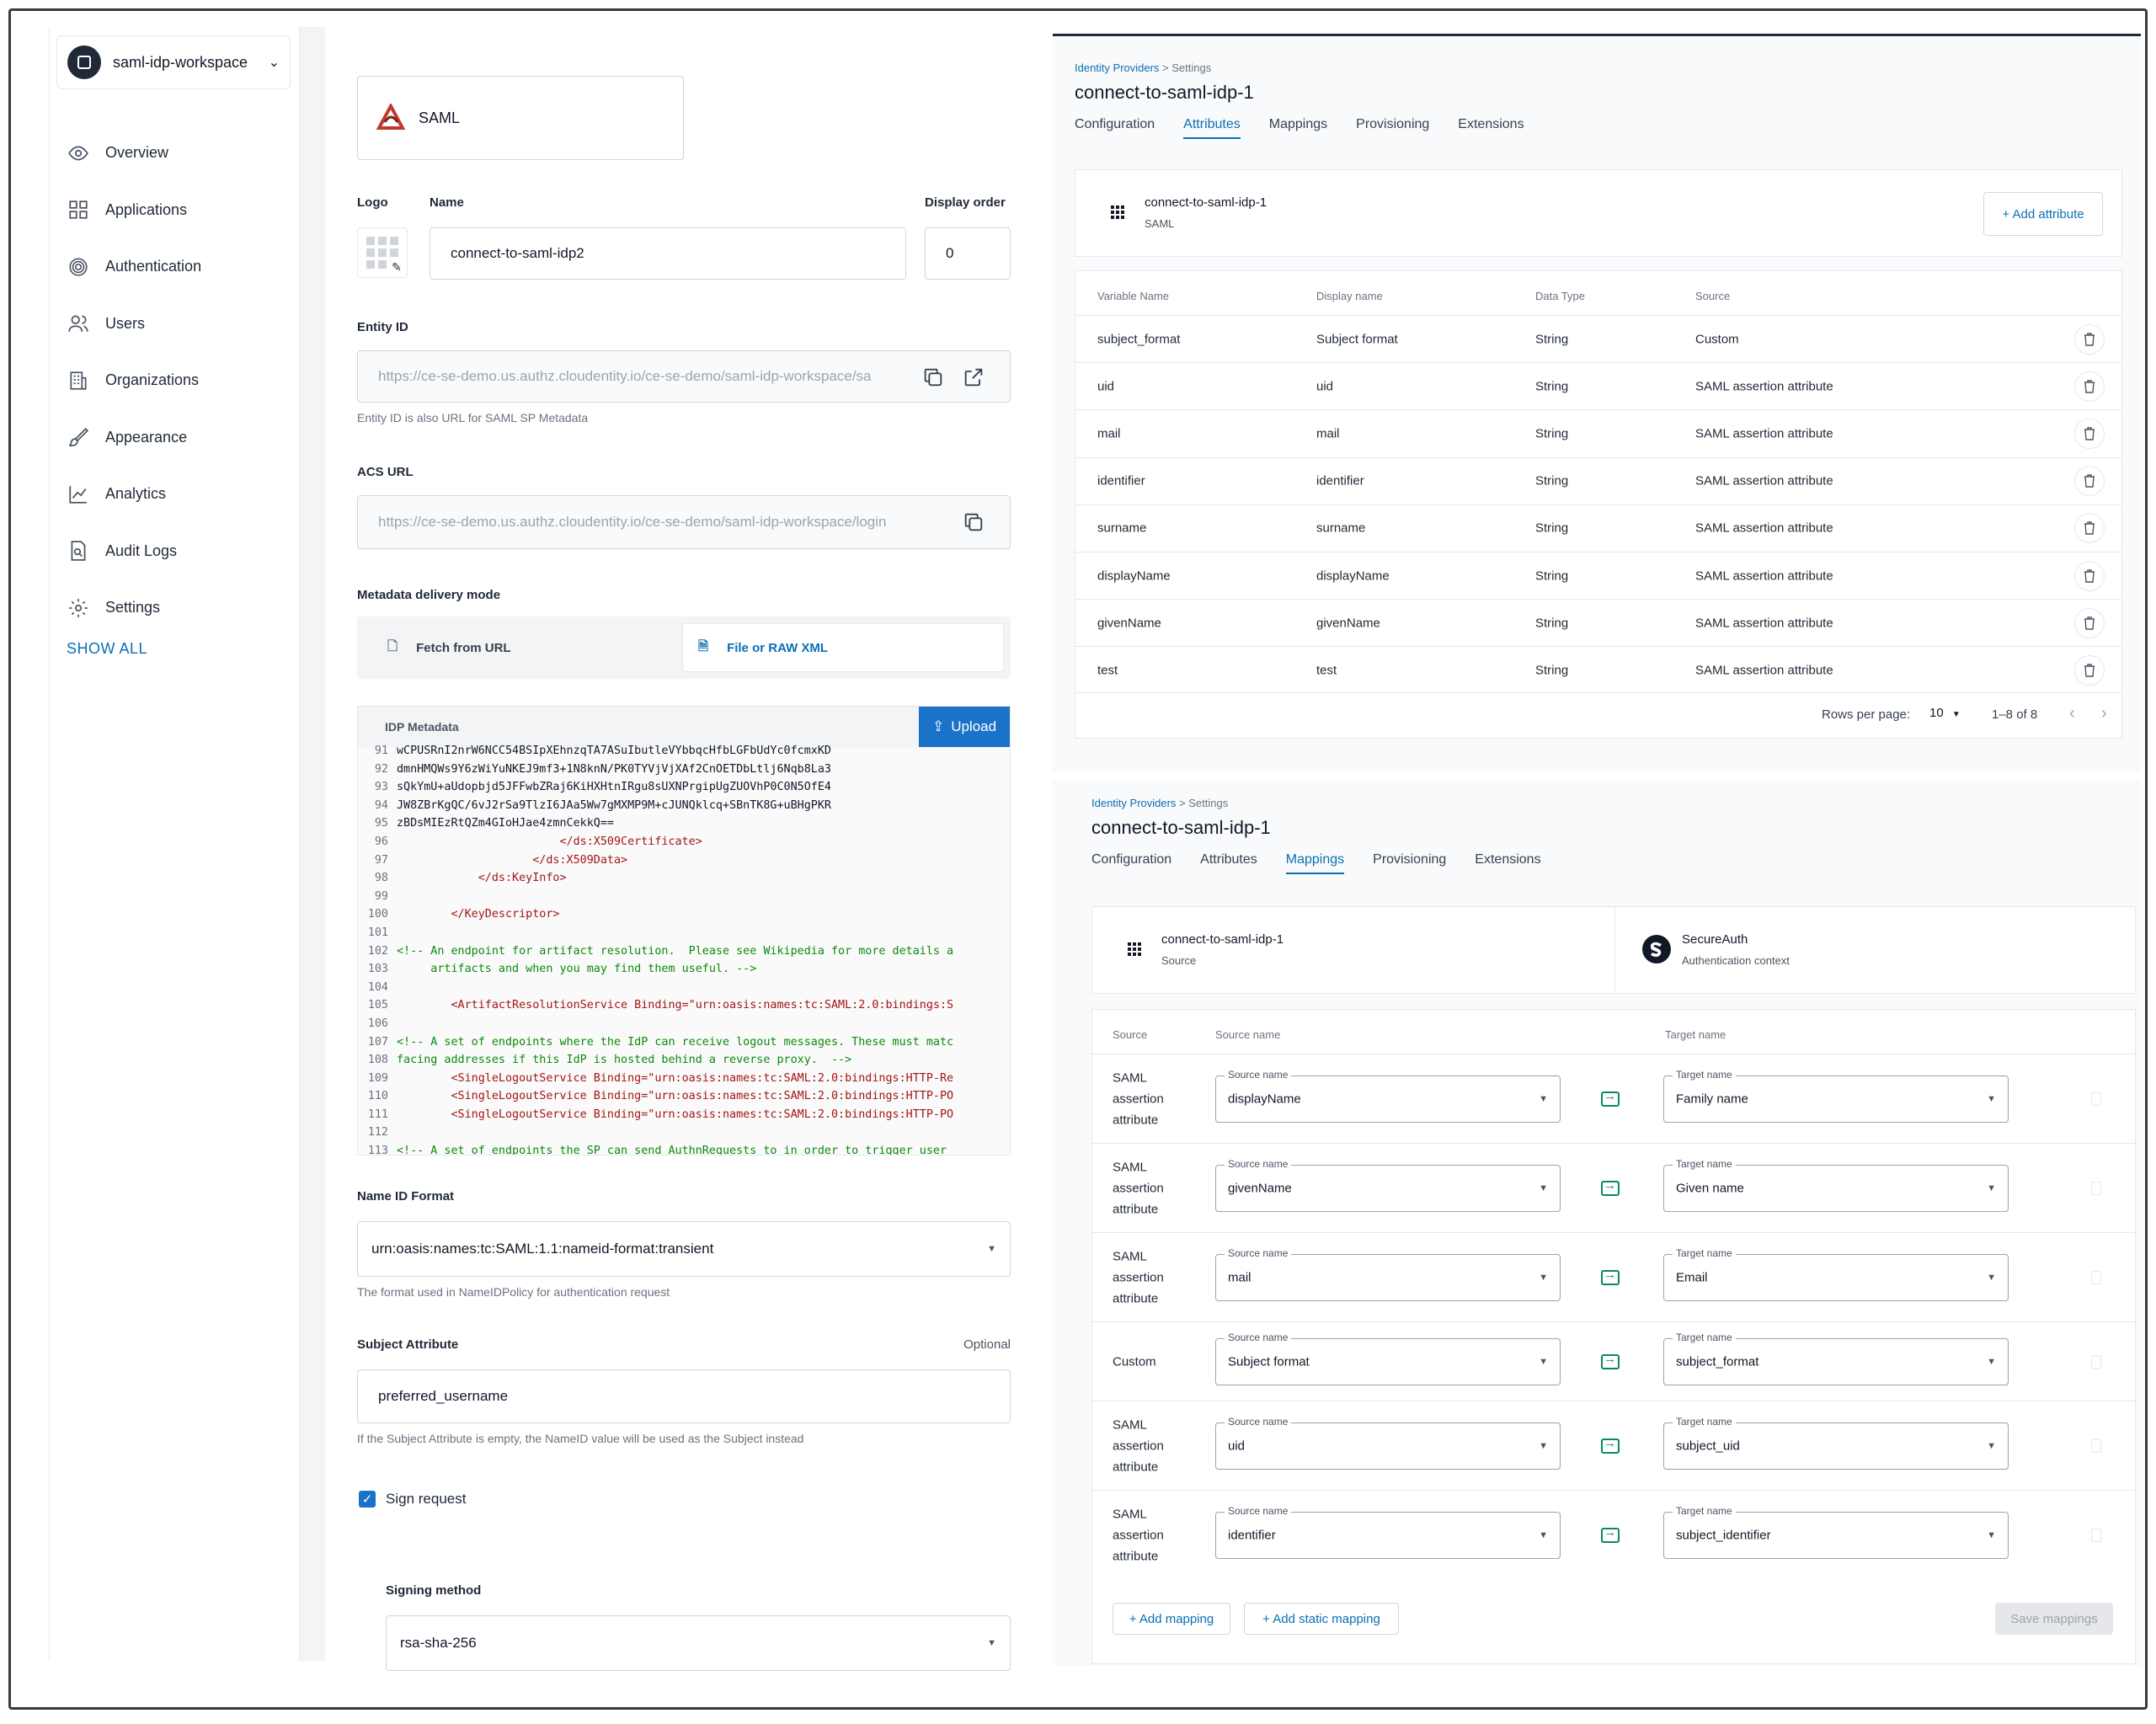 This screenshot has width=2156, height=1724. I want to click on sidebar-item-appearance: Appearance, so click(174, 438).